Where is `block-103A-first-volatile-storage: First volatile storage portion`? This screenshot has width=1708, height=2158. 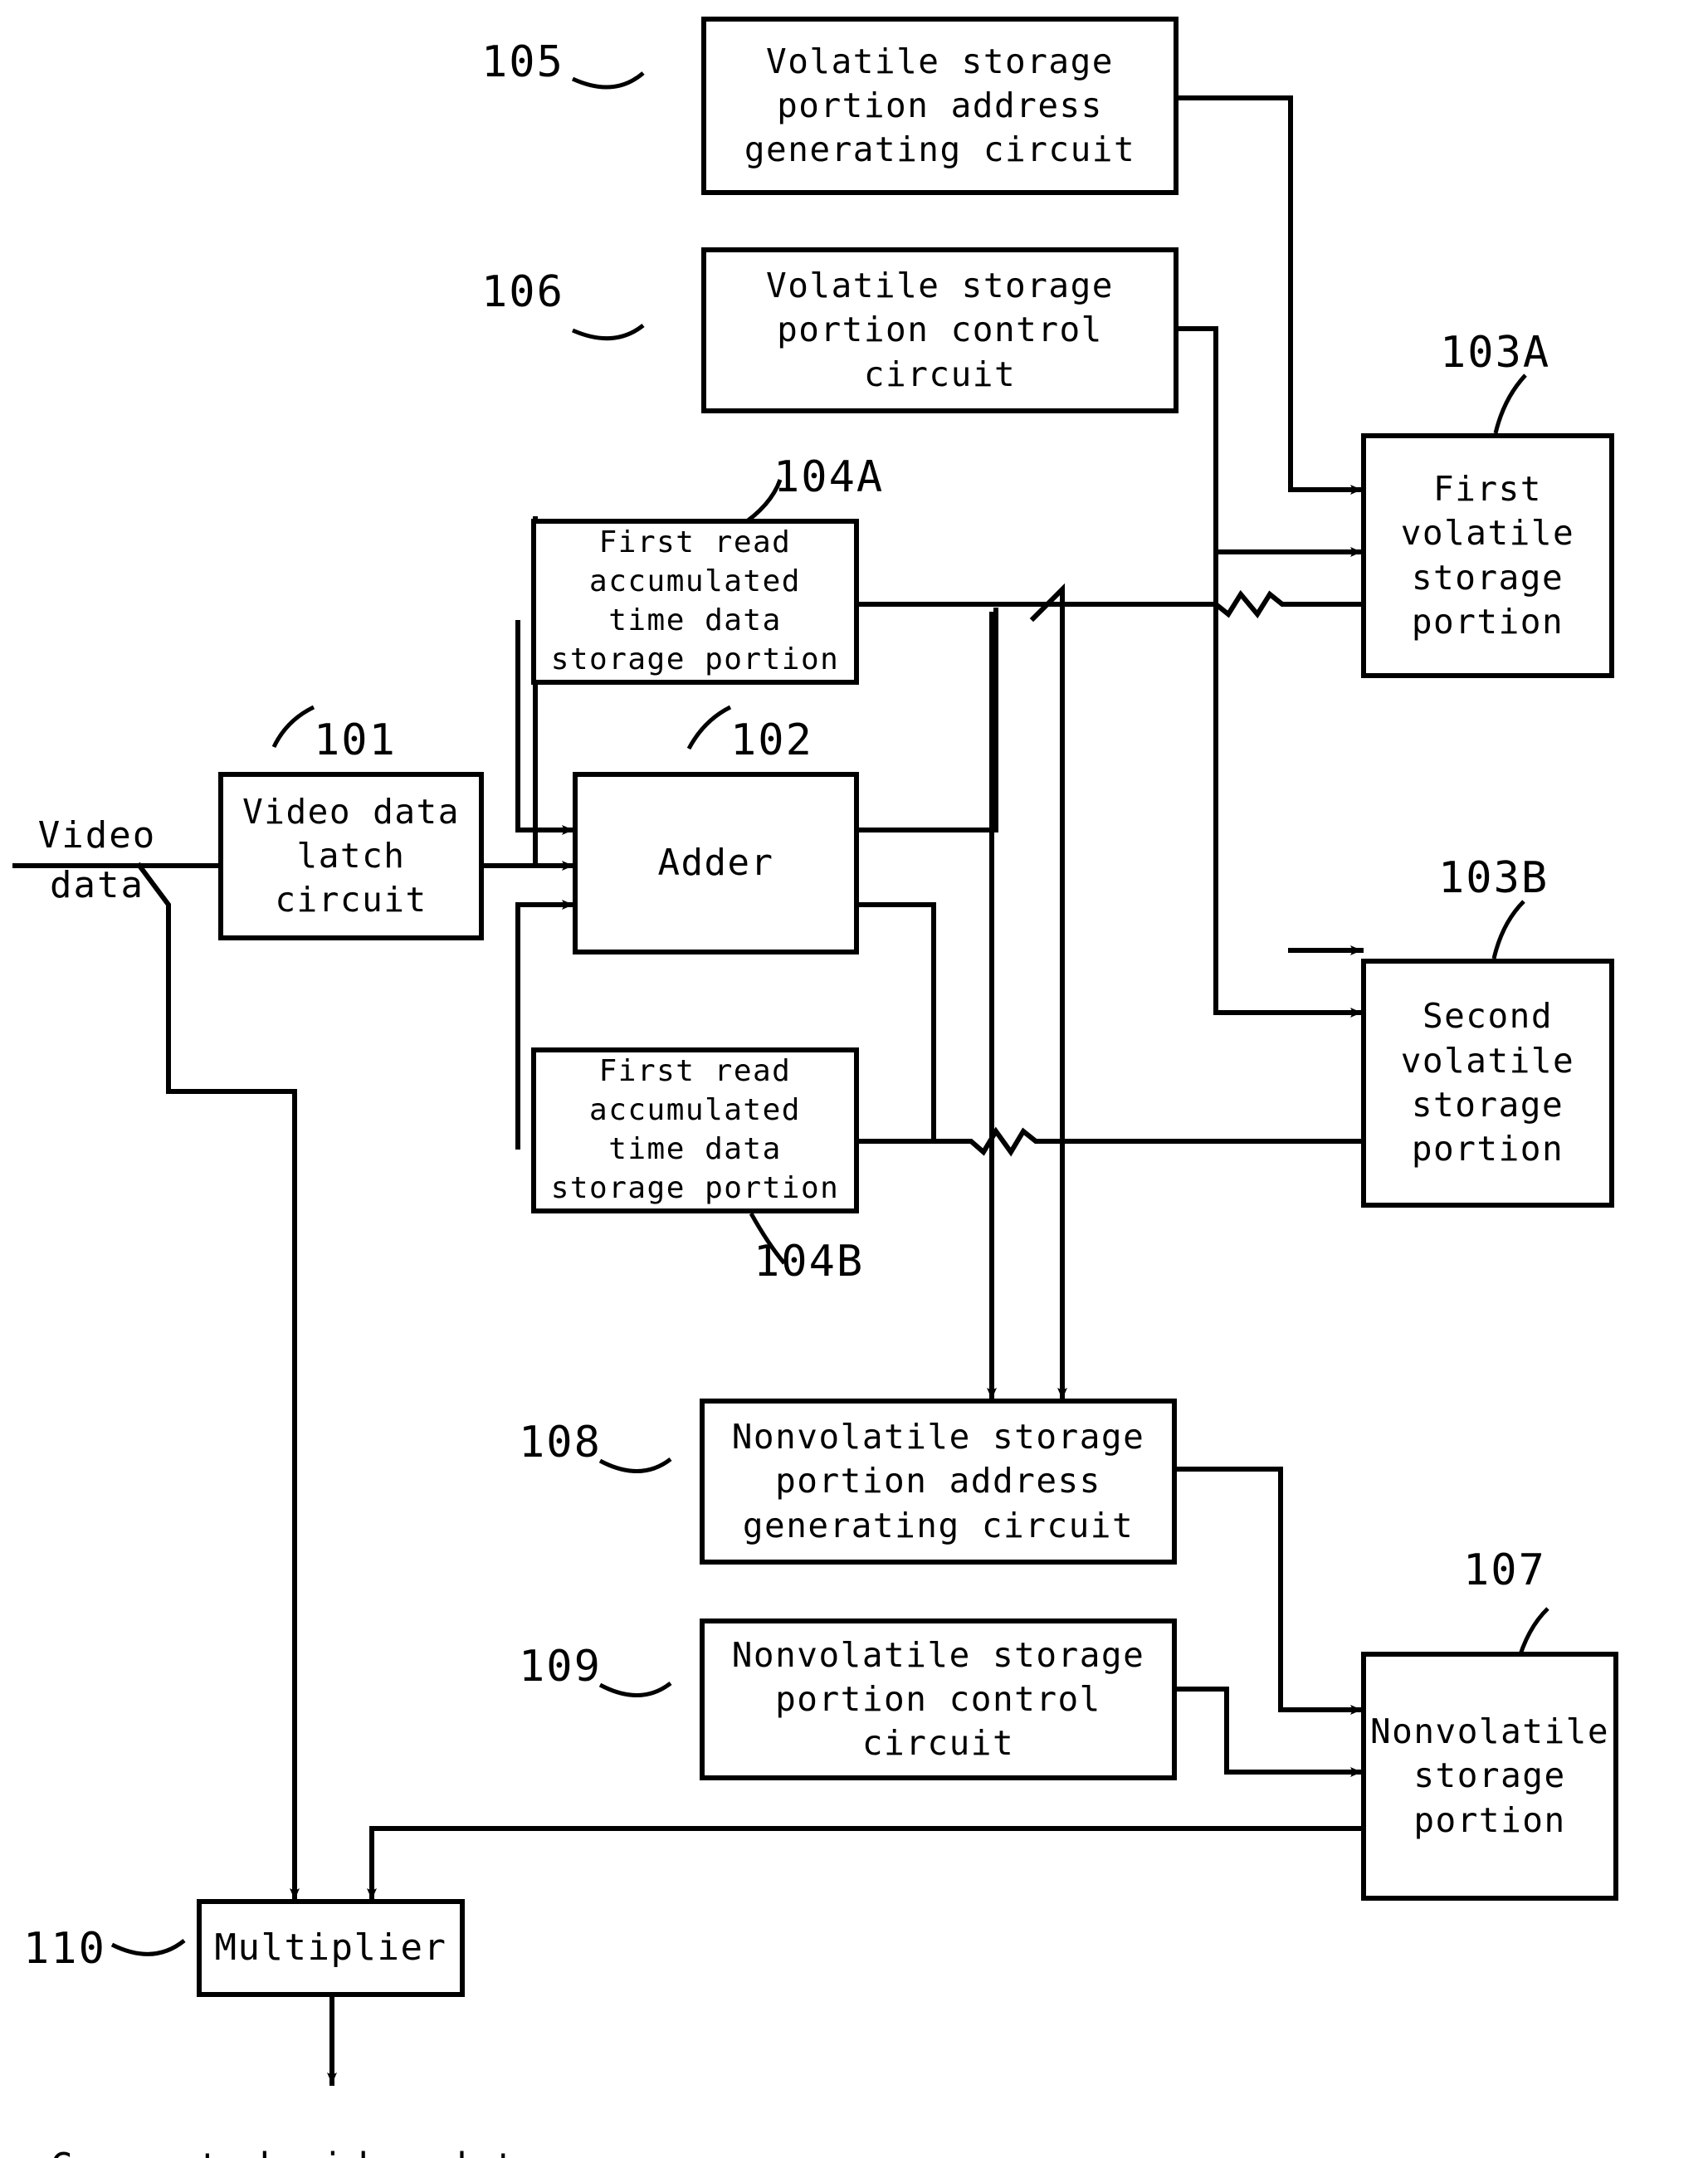 block-103A-first-volatile-storage: First volatile storage portion is located at coordinates (1487, 555).